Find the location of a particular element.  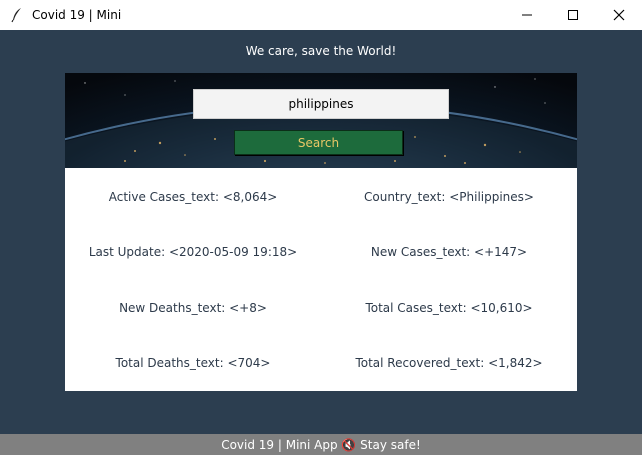

country-label: Country_text: <Philippines> is located at coordinates (449, 197).